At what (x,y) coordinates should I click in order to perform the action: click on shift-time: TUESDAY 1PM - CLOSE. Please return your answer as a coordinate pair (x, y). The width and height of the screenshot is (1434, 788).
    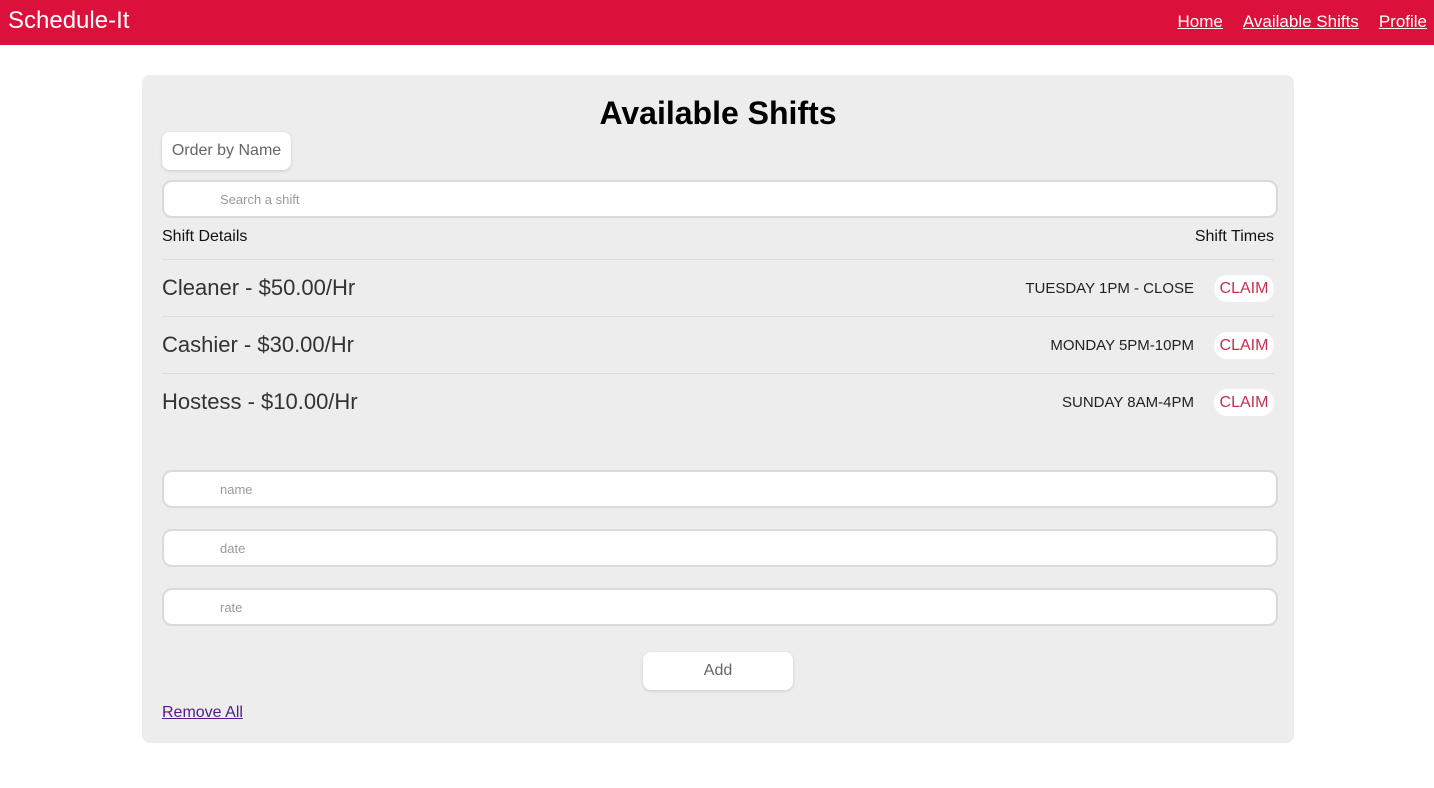
    Looking at the image, I should click on (1109, 288).